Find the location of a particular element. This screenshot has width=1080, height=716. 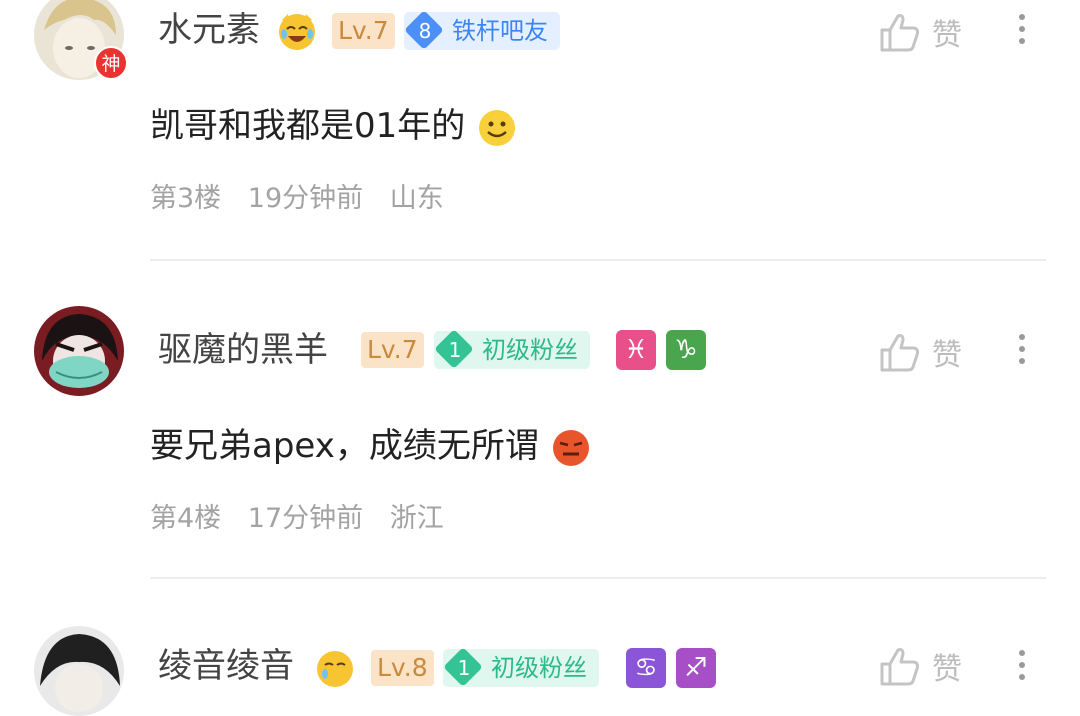

smile-emoji-icon is located at coordinates (497, 127).